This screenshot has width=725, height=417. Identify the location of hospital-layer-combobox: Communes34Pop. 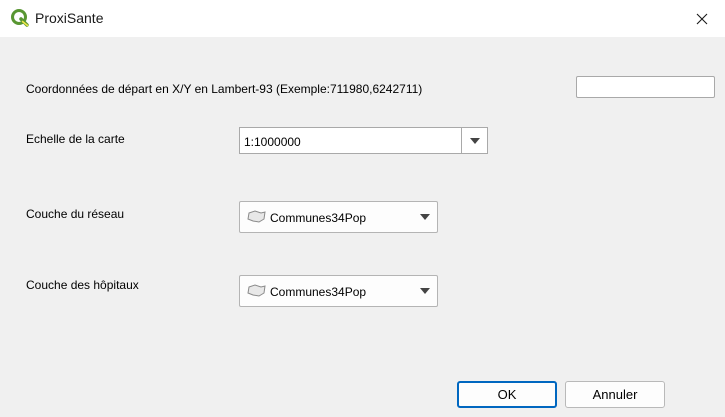
(338, 291).